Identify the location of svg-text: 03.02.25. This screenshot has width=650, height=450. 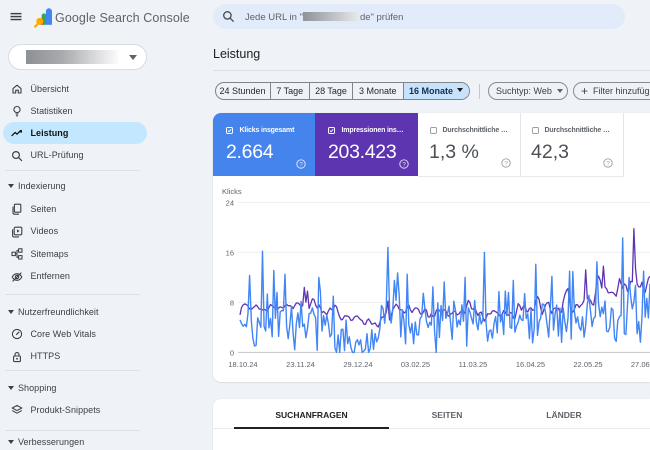
(415, 364).